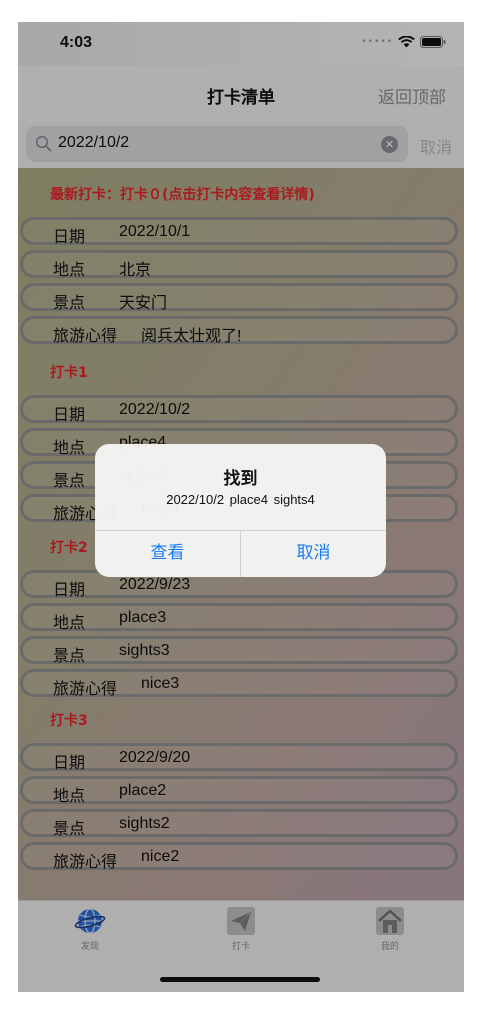 This screenshot has height=1013, width=479. Describe the element at coordinates (167, 553) in the screenshot. I see `alert-view-button: 查看` at that location.